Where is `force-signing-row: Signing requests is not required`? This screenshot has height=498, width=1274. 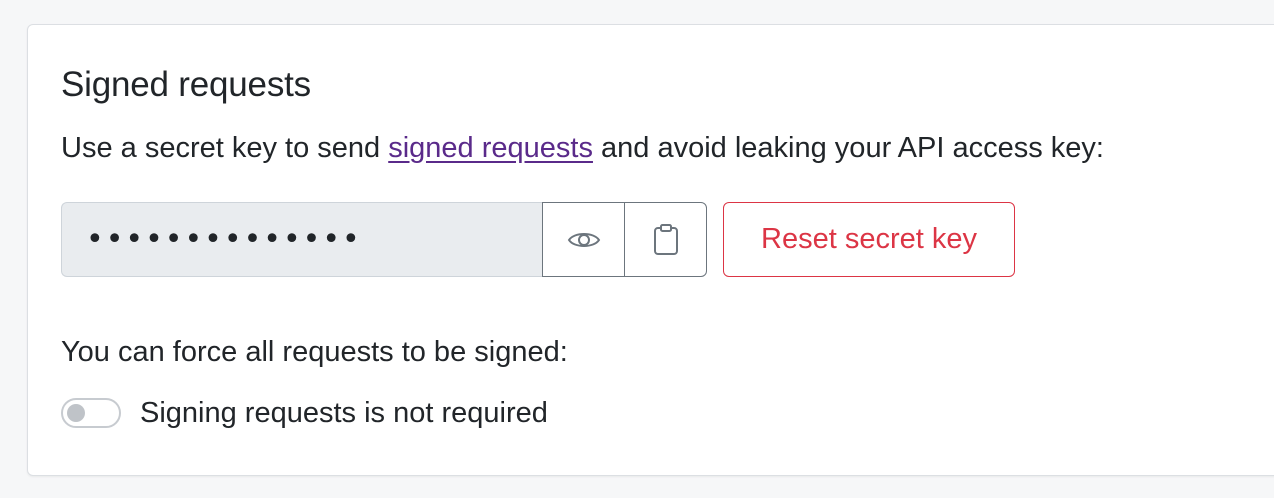
force-signing-row: Signing requests is not required is located at coordinates (304, 413).